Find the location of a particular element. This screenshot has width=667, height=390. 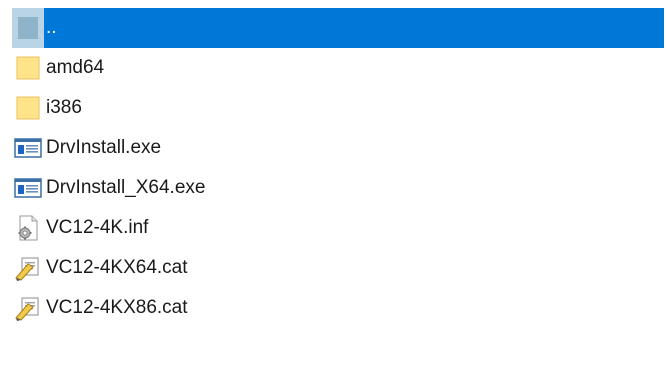

list-item-folder: i386 is located at coordinates (338, 108).